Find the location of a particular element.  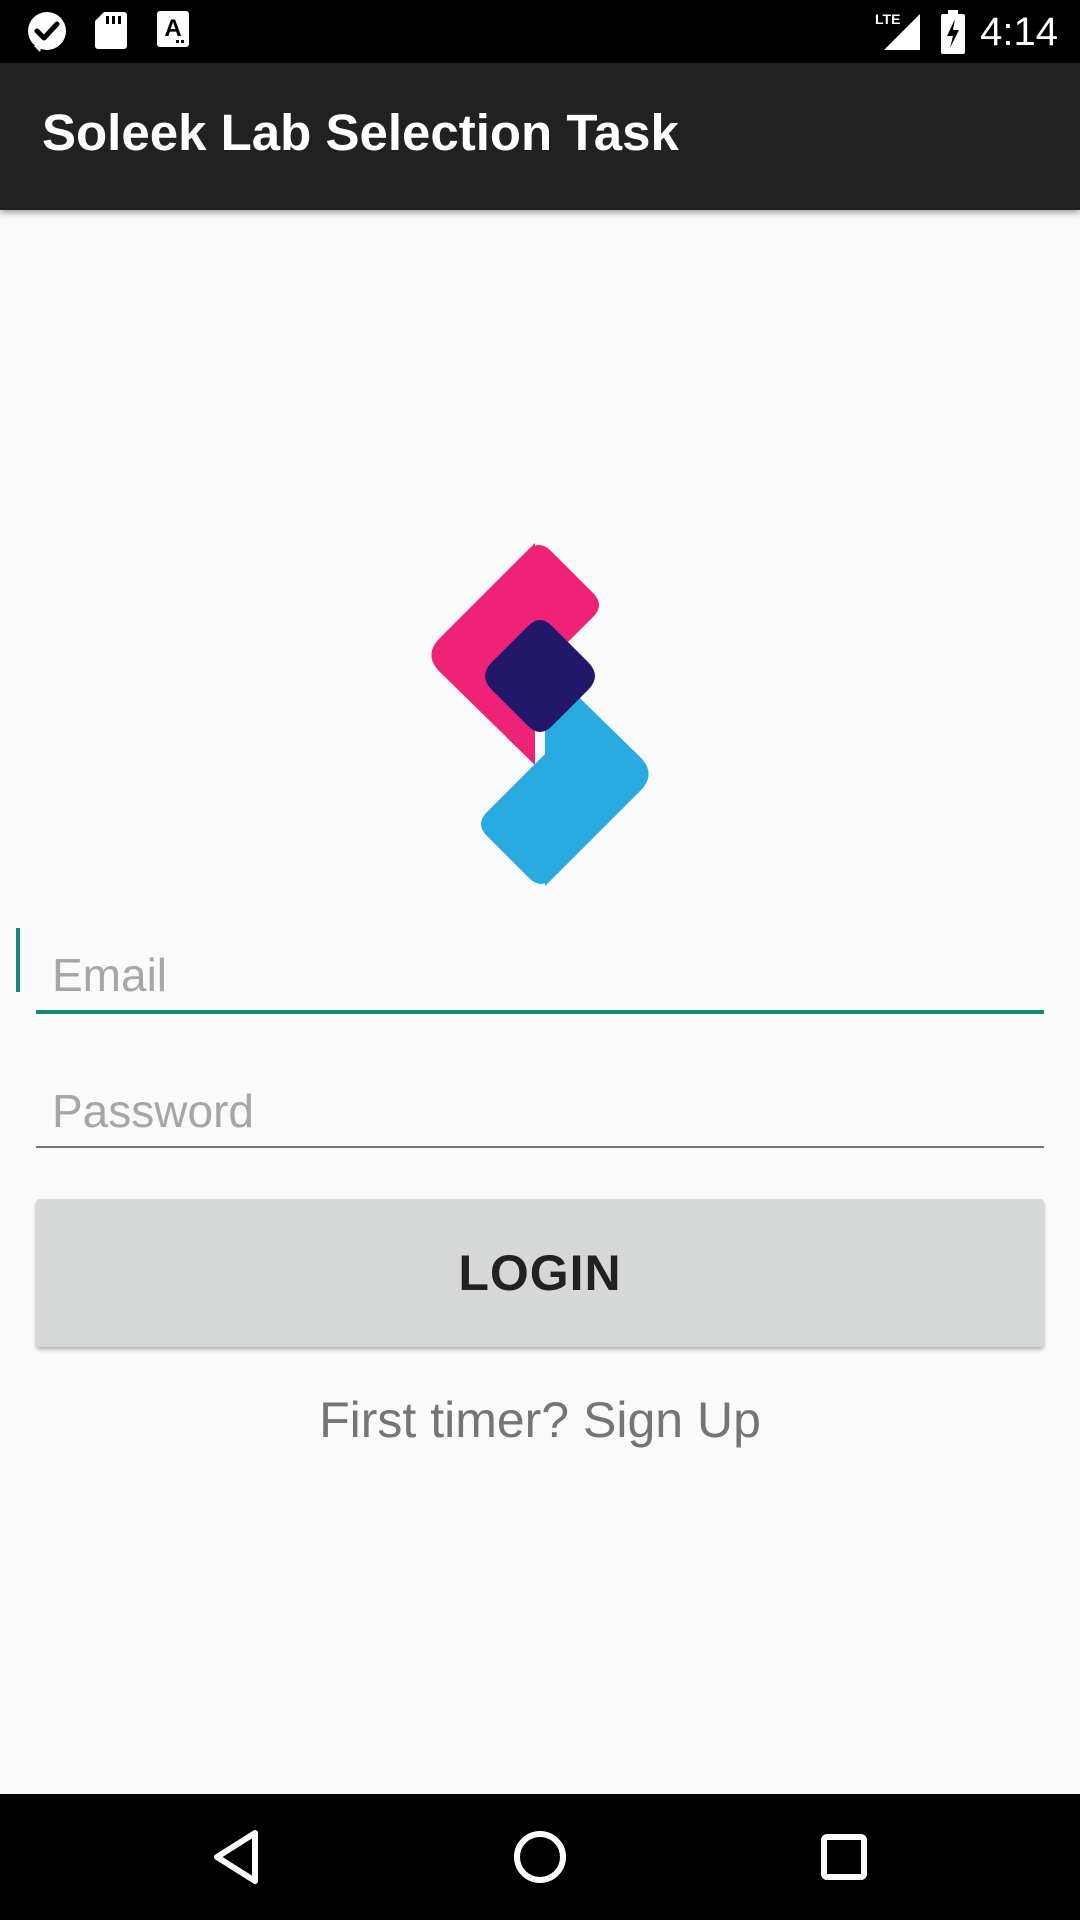

check-circle-icon is located at coordinates (47, 32).